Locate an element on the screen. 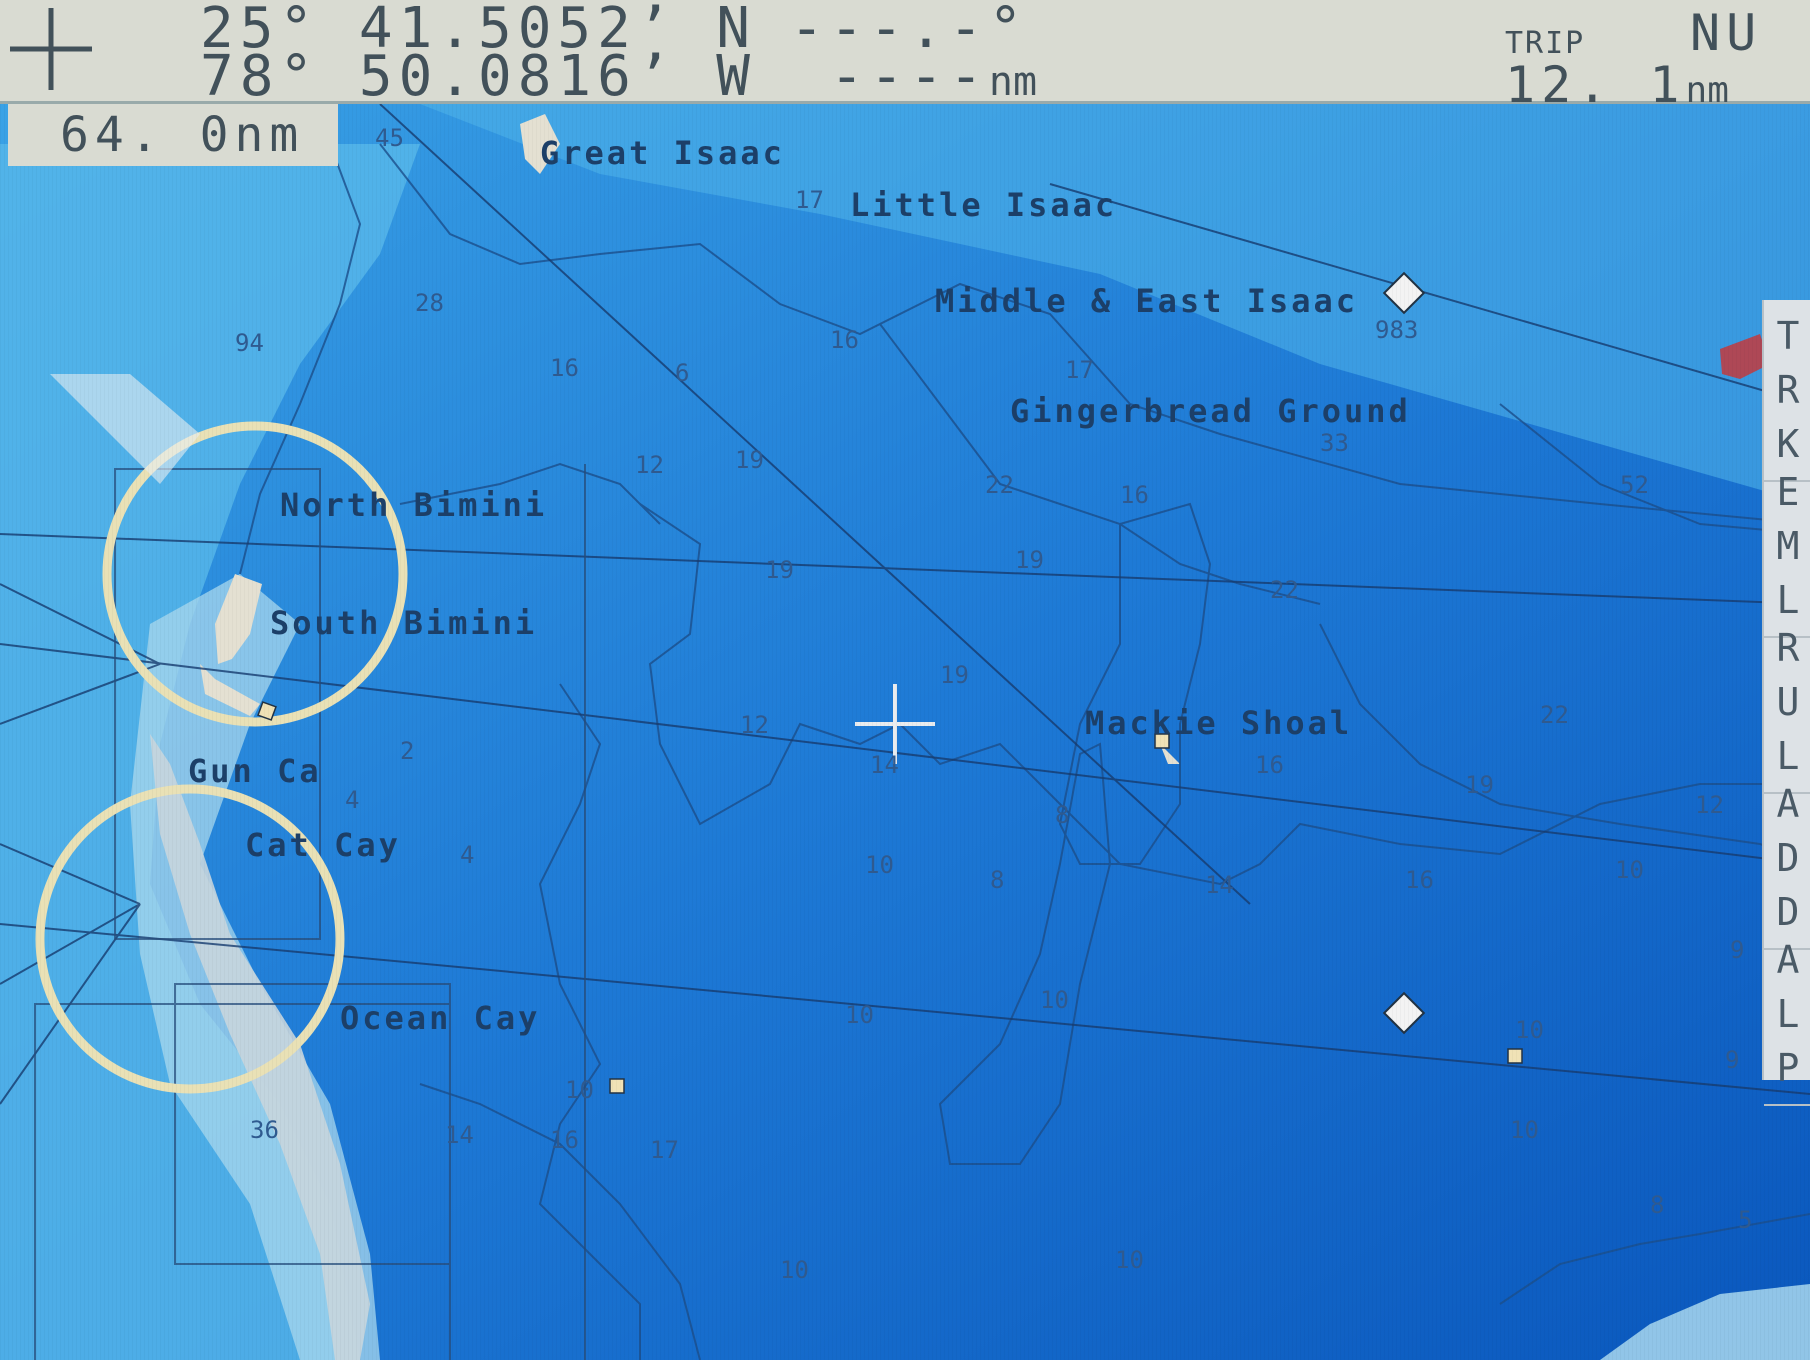 This screenshot has height=1360, width=1810. depth-sounding: 36 is located at coordinates (264, 1130).